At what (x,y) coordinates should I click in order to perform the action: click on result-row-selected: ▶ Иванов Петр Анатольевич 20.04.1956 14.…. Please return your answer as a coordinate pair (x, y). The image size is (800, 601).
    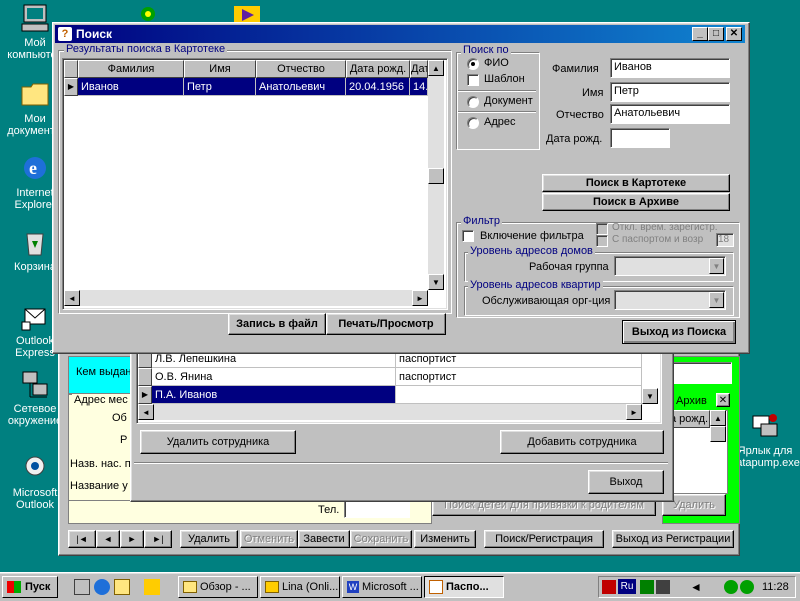
    Looking at the image, I should click on (246, 87).